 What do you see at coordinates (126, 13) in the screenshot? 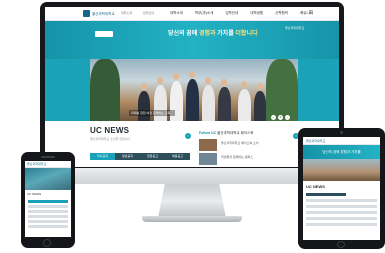
I see `top-link-1: 대학소개` at bounding box center [126, 13].